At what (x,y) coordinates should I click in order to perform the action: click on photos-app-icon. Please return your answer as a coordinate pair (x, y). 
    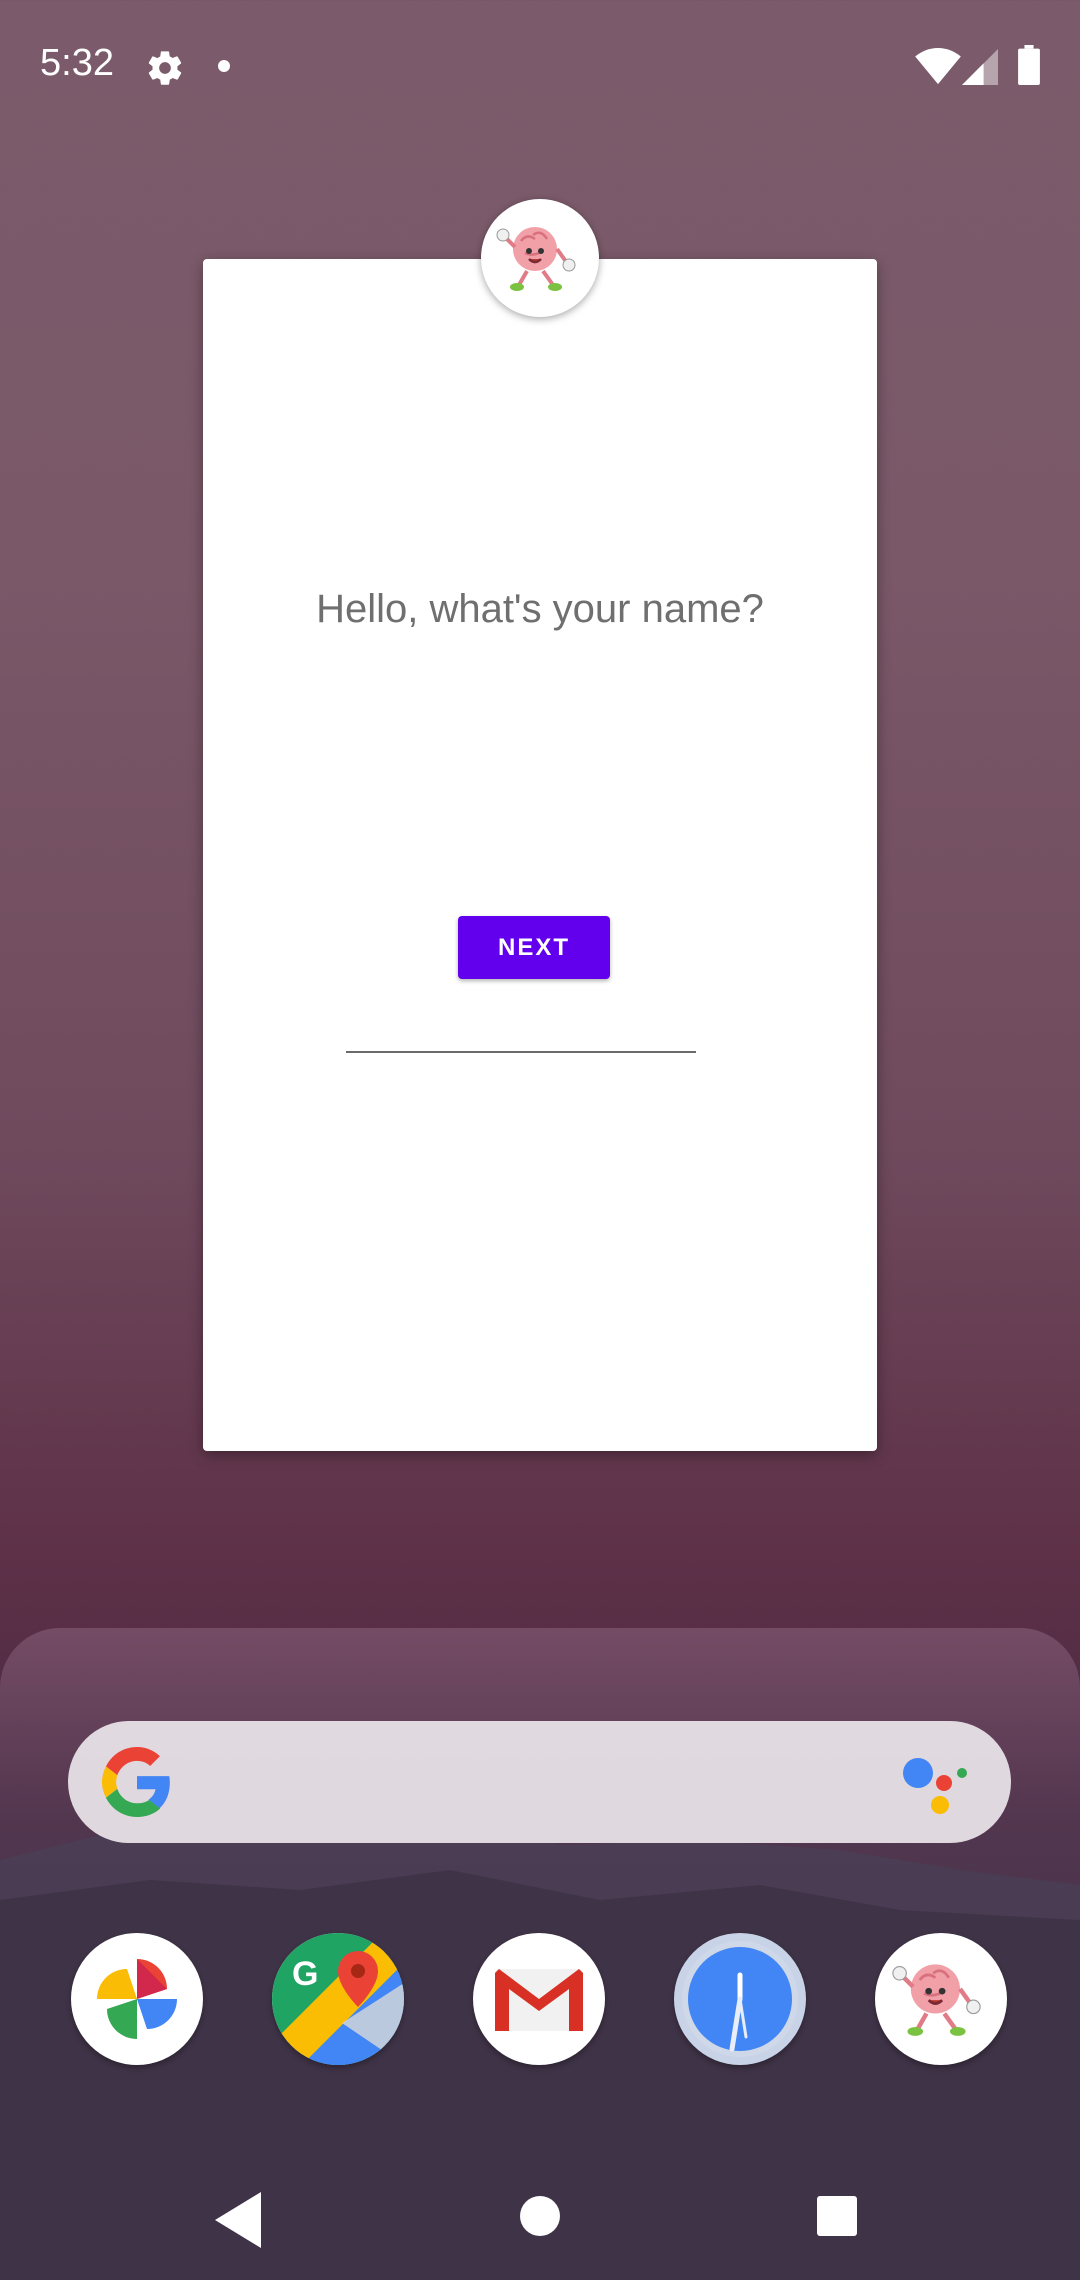
    Looking at the image, I should click on (137, 1999).